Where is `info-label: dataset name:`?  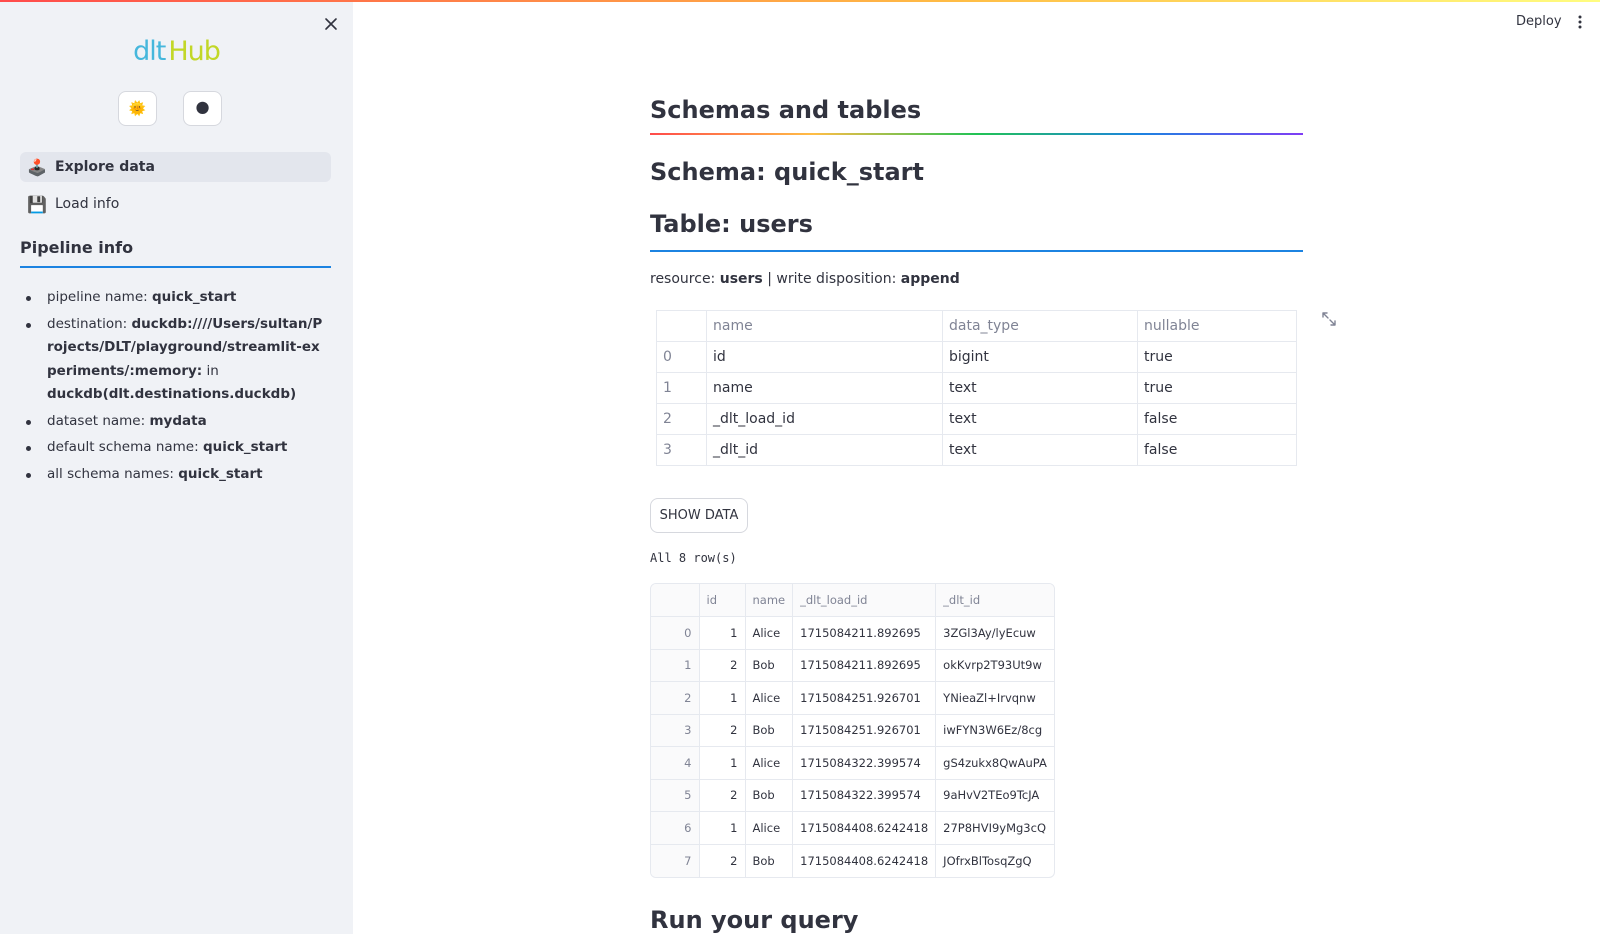 info-label: dataset name: is located at coordinates (96, 420).